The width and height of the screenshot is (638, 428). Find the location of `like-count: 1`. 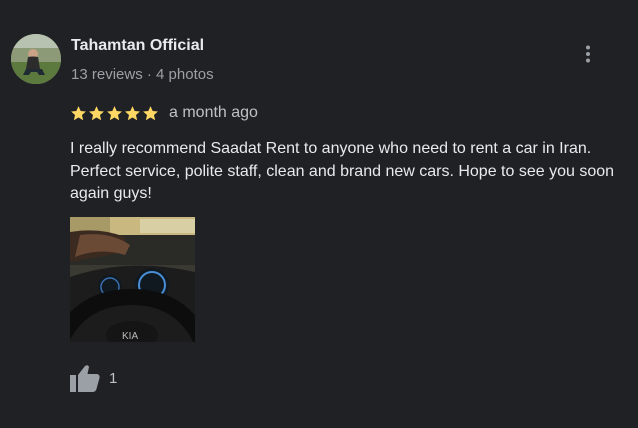

like-count: 1 is located at coordinates (113, 378).